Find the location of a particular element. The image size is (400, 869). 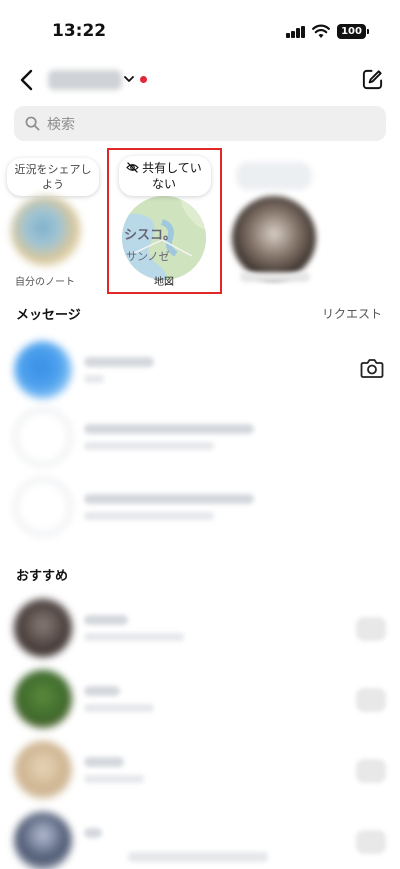

avatar-self is located at coordinates (46, 231).